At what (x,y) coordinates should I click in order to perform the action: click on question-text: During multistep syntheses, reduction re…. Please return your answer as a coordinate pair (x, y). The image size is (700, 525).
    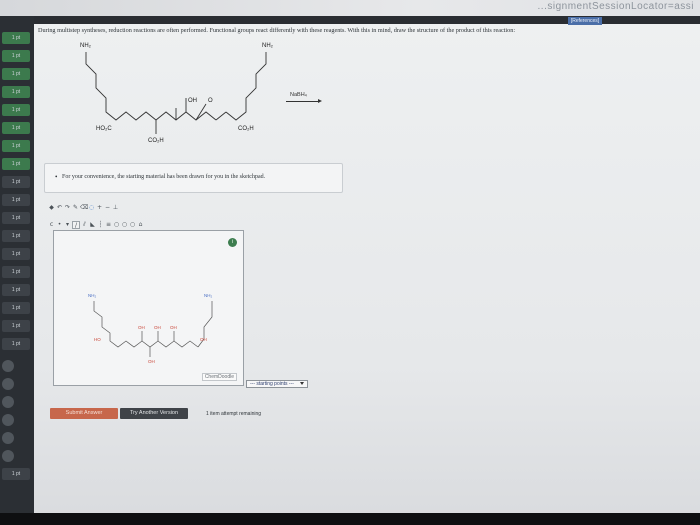
    Looking at the image, I should click on (277, 30).